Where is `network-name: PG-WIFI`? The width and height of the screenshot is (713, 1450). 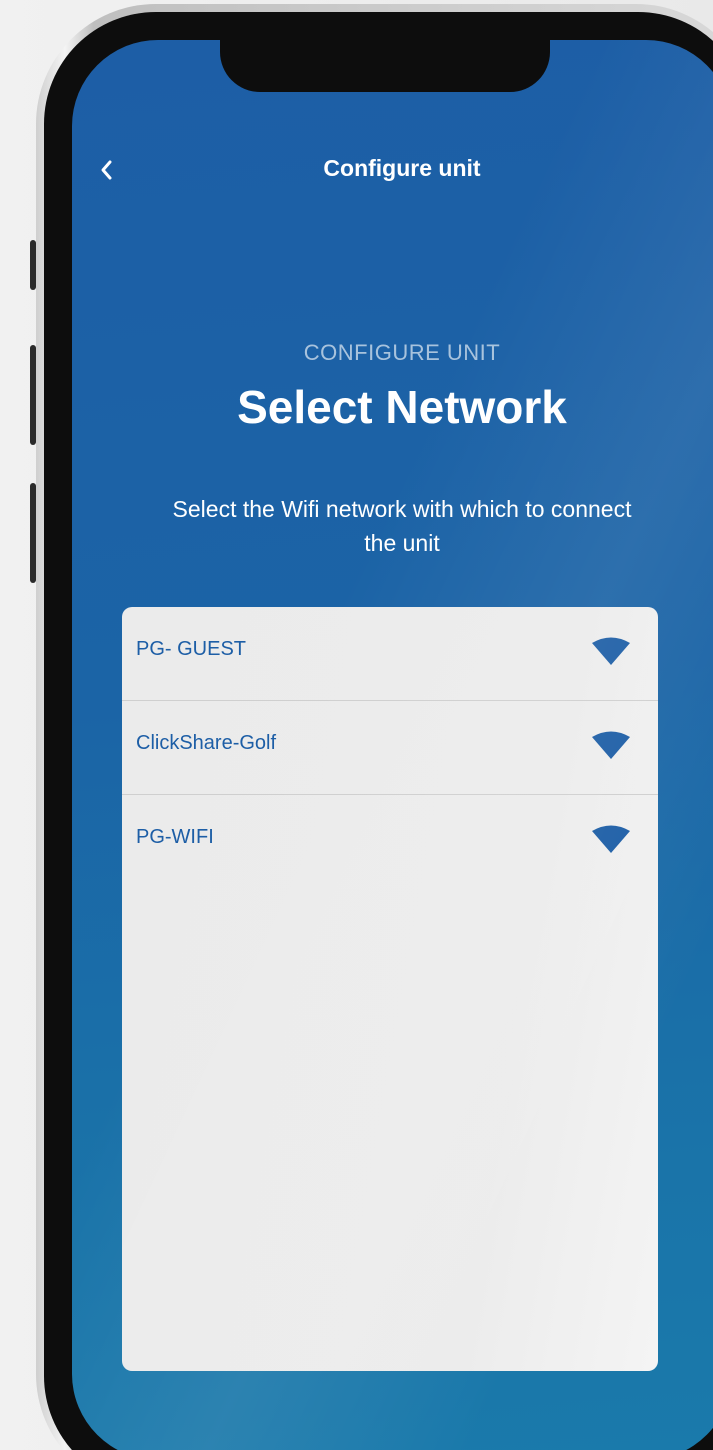 network-name: PG-WIFI is located at coordinates (175, 837).